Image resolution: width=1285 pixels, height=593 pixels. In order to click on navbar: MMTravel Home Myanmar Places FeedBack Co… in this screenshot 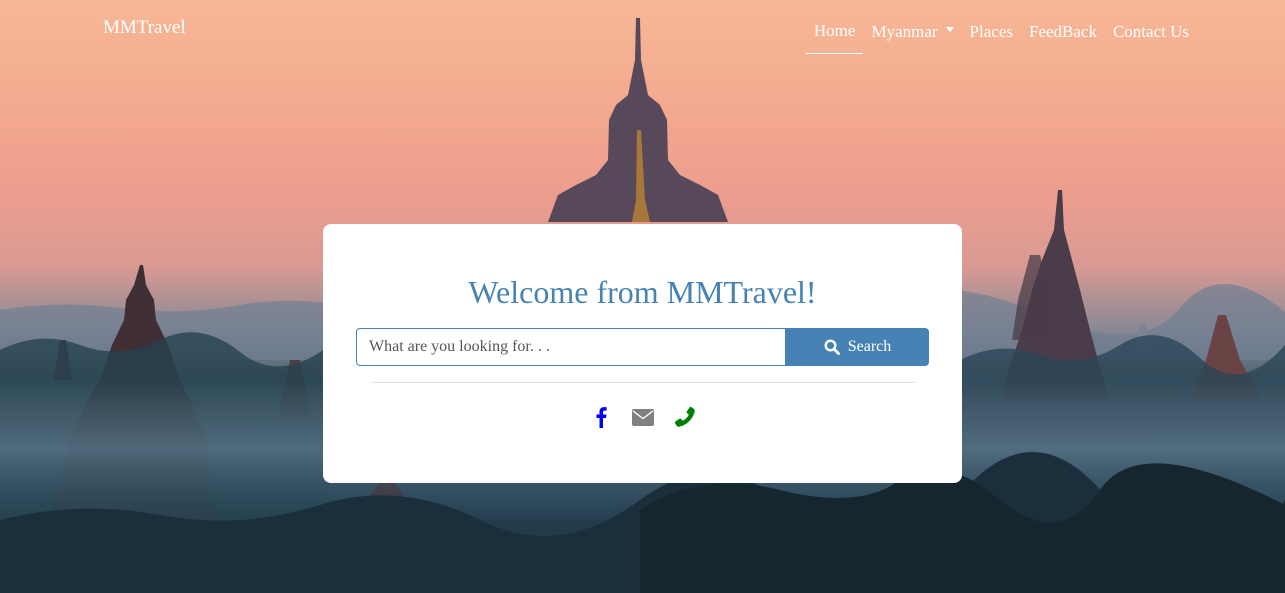, I will do `click(642, 30)`.